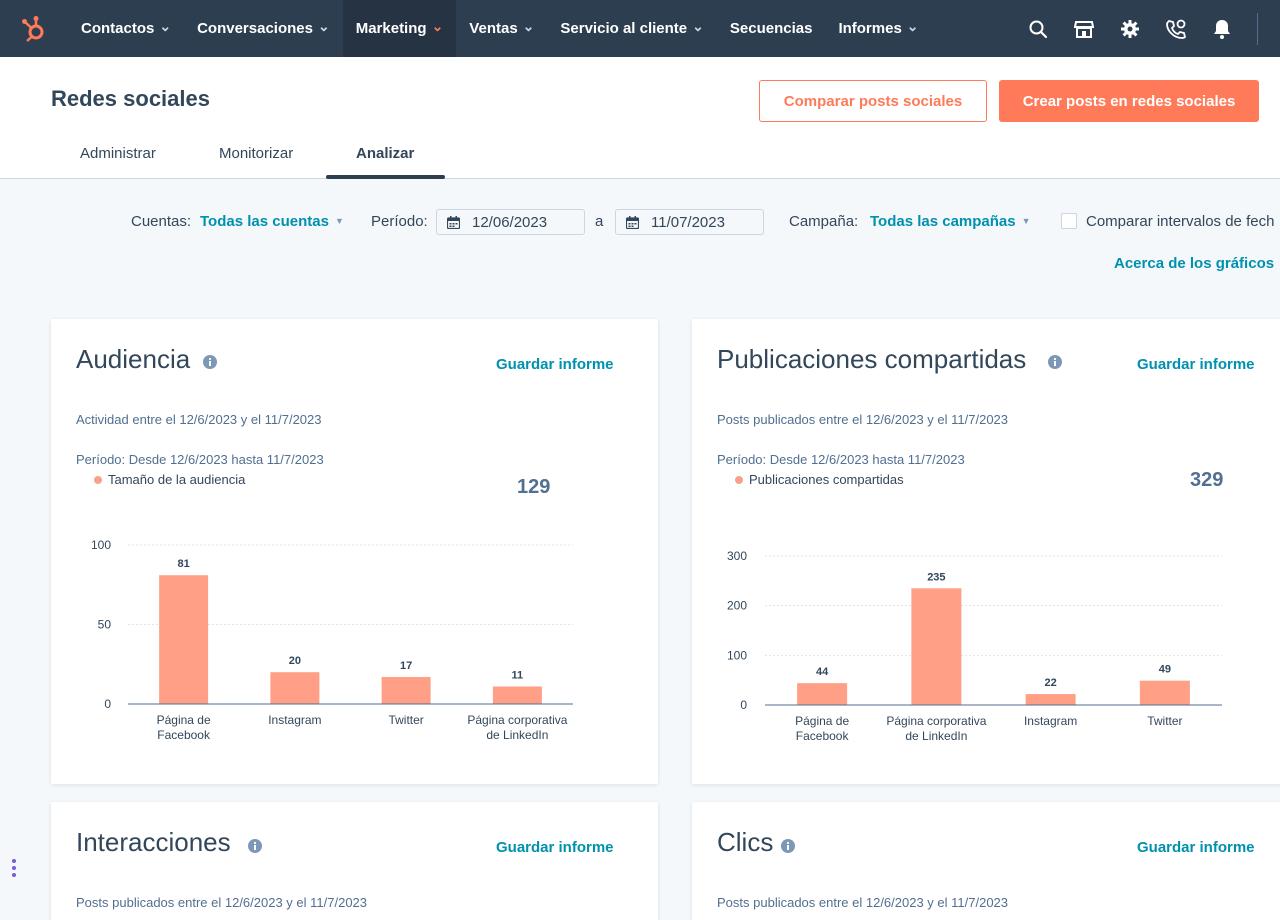  Describe the element at coordinates (1069, 221) in the screenshot. I see `compare-ranges-checkbox` at that location.